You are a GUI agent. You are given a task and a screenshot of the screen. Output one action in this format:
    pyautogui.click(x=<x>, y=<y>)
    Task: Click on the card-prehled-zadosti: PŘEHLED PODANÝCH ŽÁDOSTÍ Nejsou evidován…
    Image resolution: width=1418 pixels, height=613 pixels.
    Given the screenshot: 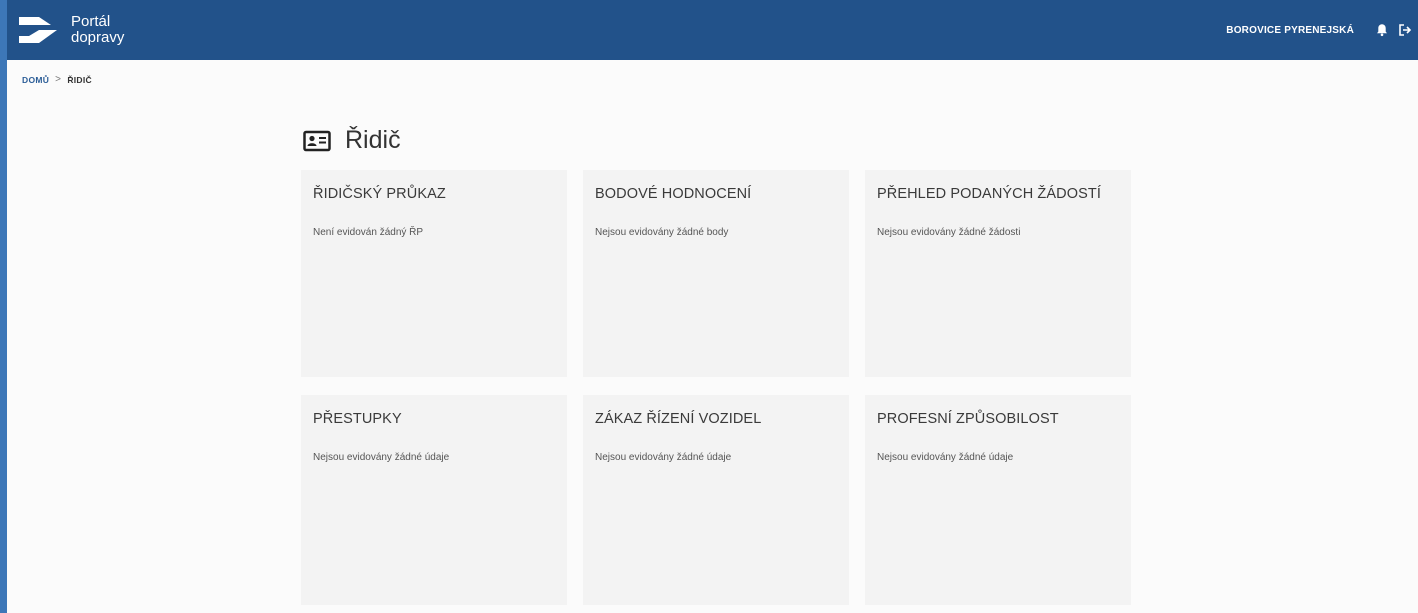 What is the action you would take?
    pyautogui.click(x=998, y=273)
    